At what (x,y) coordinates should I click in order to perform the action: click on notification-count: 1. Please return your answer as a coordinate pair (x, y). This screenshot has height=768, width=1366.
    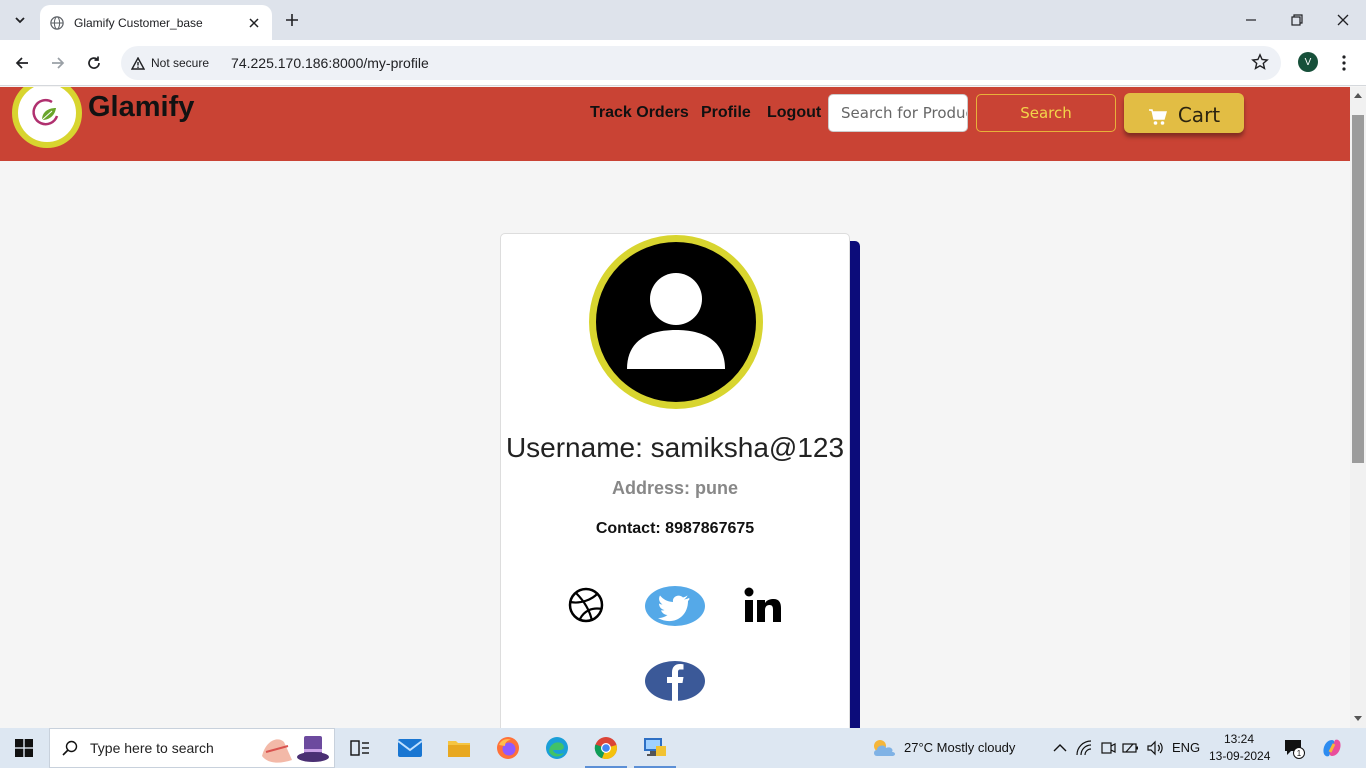
    Looking at the image, I should click on (1299, 753).